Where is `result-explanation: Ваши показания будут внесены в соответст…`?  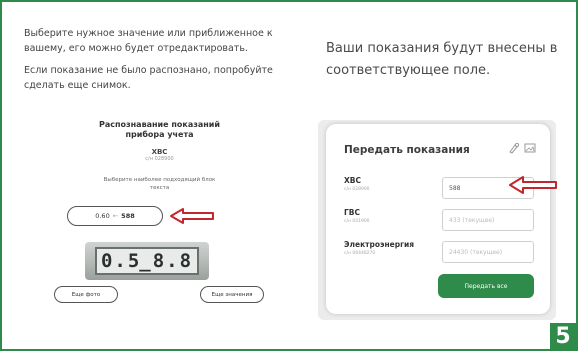 result-explanation: Ваши показания будут внесены в соответст… is located at coordinates (442, 59).